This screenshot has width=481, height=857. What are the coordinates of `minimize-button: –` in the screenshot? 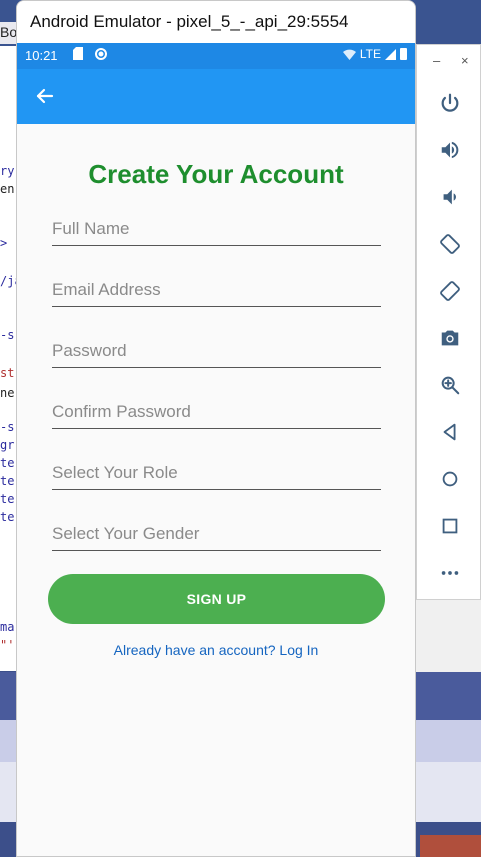 It's located at (436, 60).